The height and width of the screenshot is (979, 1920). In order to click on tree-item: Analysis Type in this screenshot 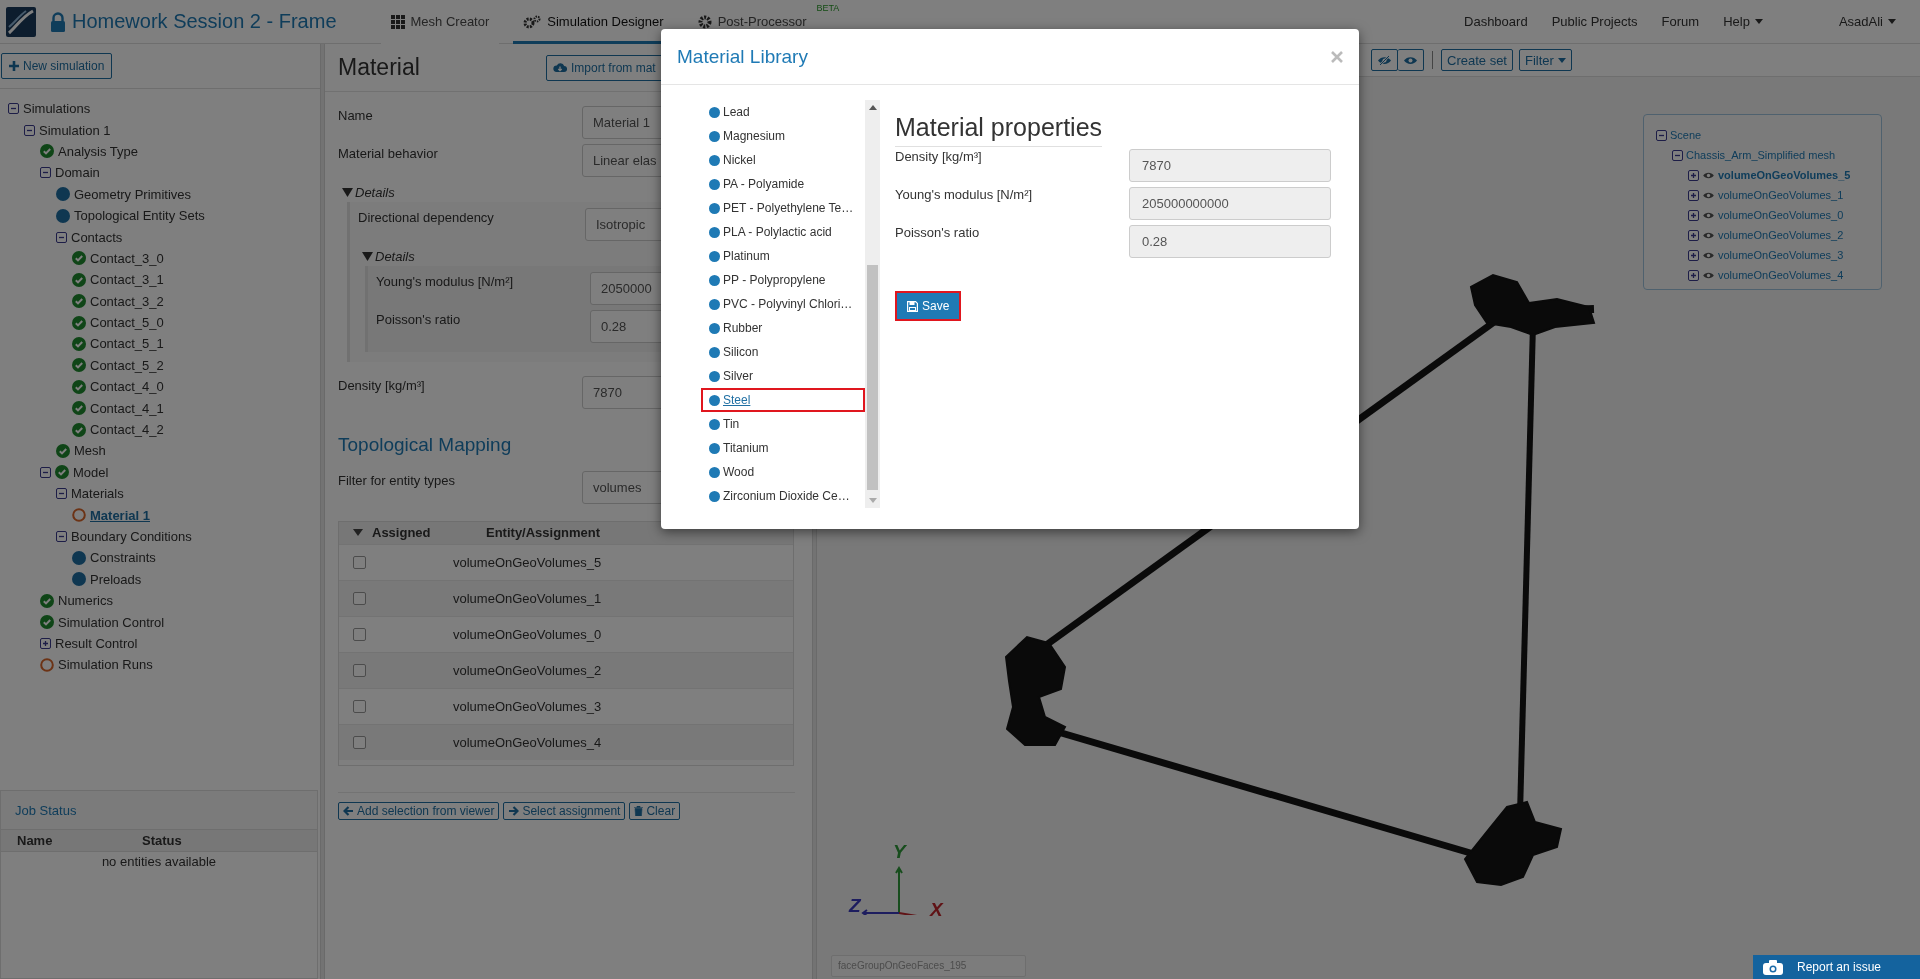, I will do `click(98, 151)`.